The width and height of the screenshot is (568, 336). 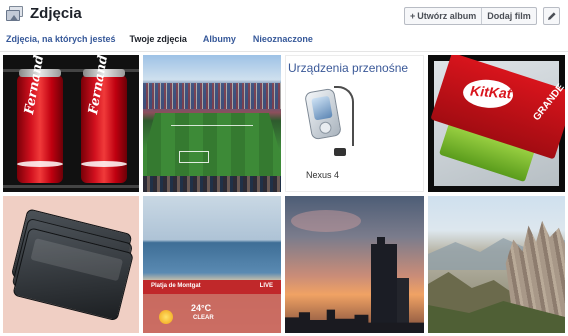 What do you see at coordinates (219, 39) in the screenshot?
I see `tab-albums: Albumy` at bounding box center [219, 39].